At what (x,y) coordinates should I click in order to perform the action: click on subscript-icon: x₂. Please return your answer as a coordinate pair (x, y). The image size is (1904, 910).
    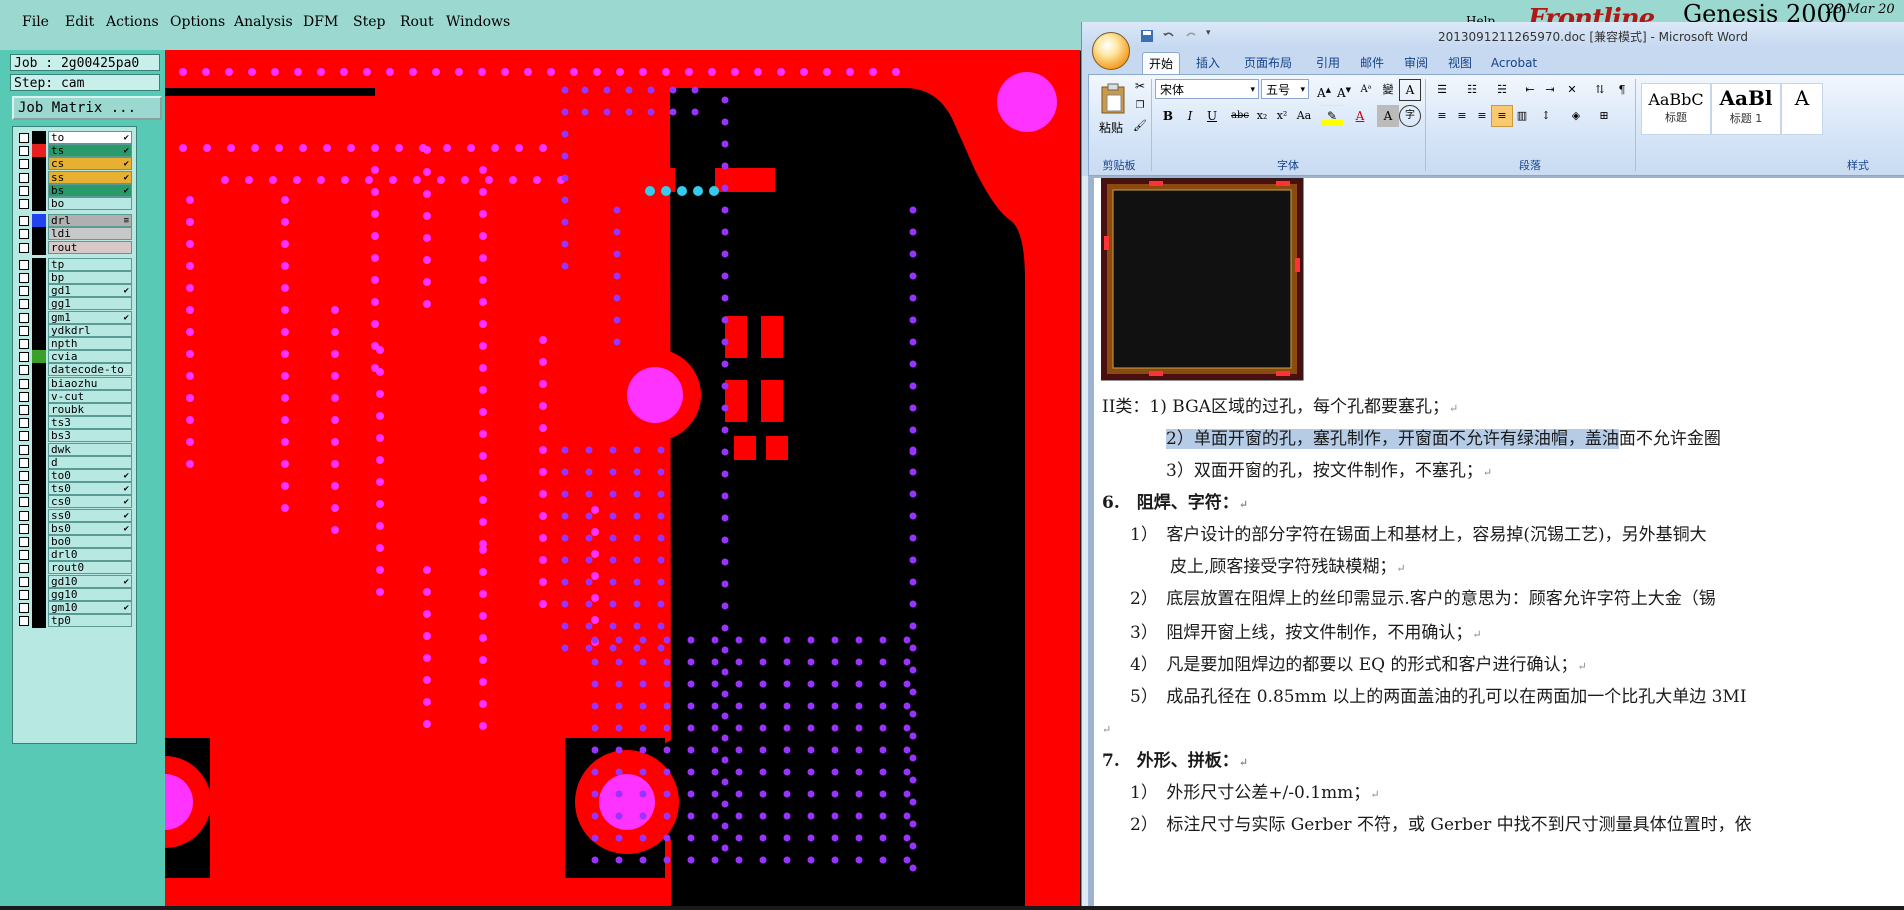
    Looking at the image, I should click on (1262, 116).